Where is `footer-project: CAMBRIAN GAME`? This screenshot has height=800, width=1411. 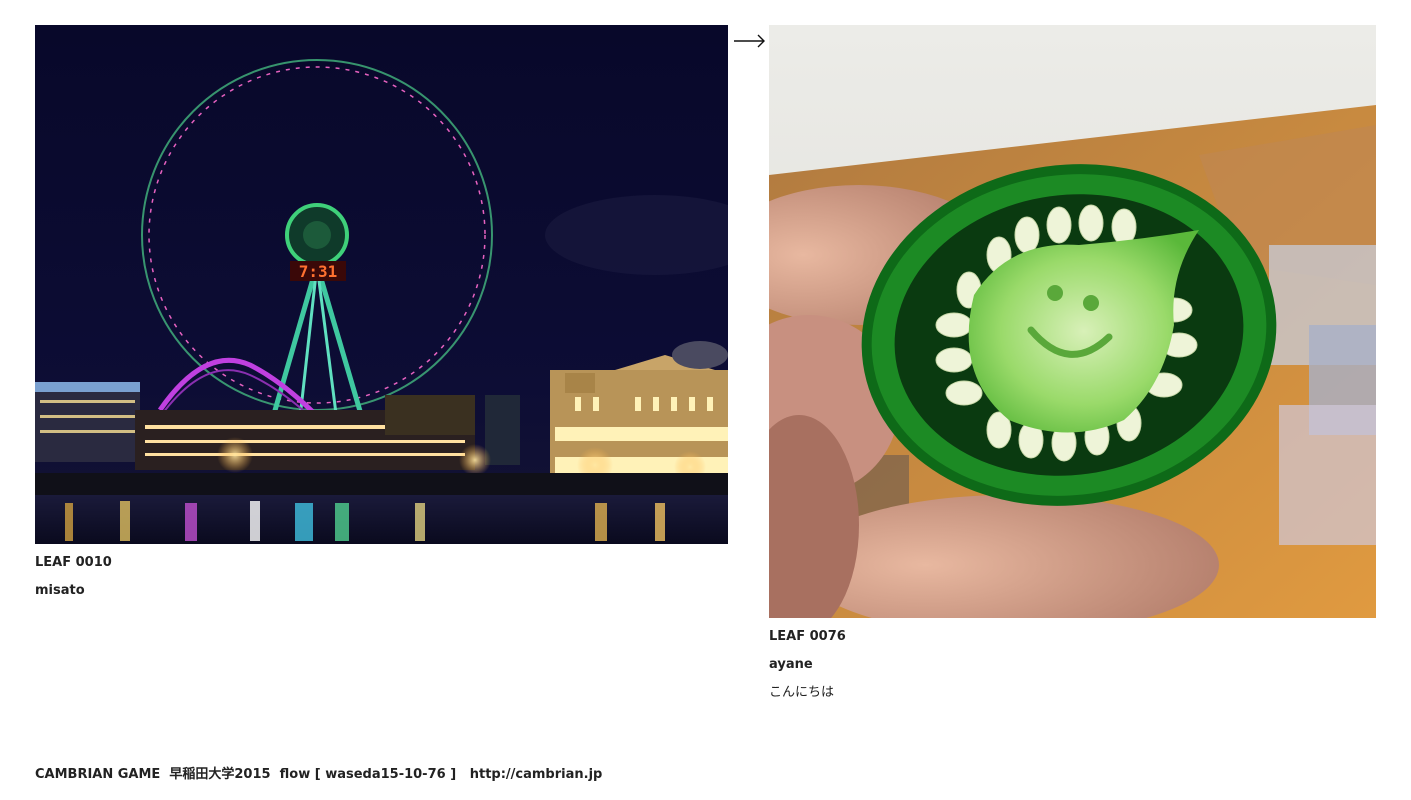 footer-project: CAMBRIAN GAME is located at coordinates (98, 774).